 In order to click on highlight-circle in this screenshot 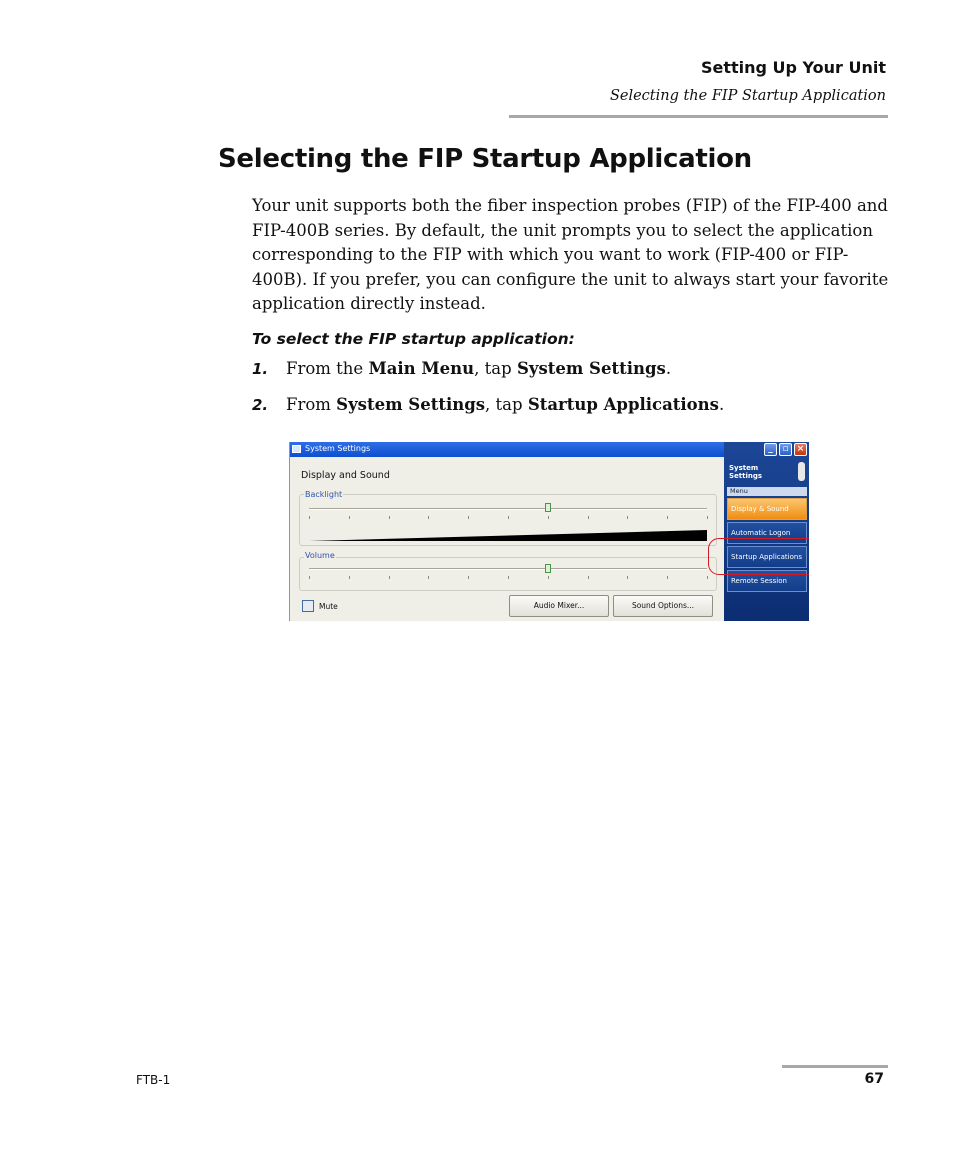, I will do `click(758, 556)`.